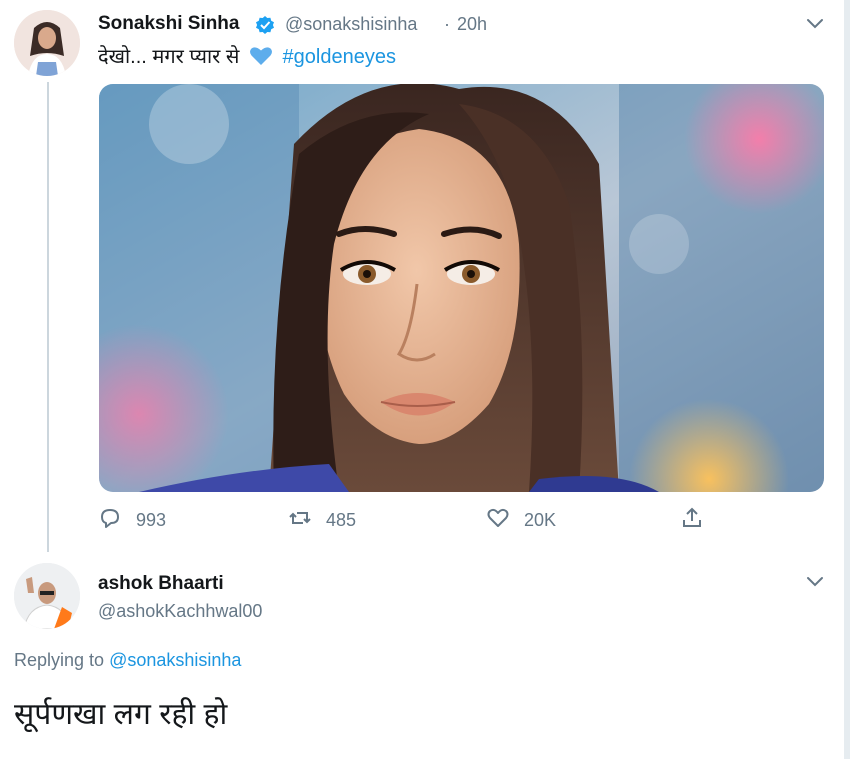  What do you see at coordinates (498, 520) in the screenshot?
I see `heart-icon` at bounding box center [498, 520].